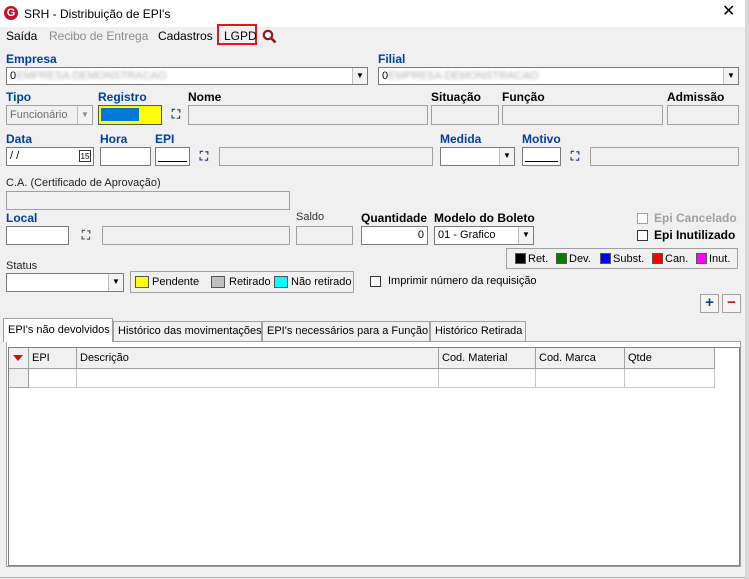  I want to click on menu-lgpd: LGPD, so click(240, 36).